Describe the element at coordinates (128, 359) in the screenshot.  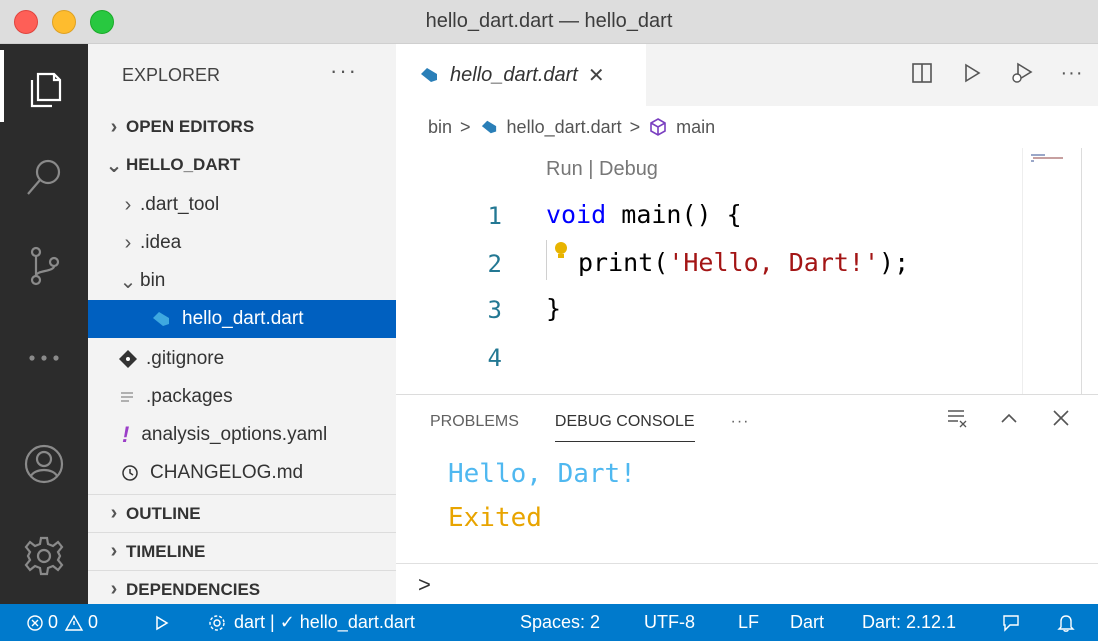
I see `git-file-icon` at that location.